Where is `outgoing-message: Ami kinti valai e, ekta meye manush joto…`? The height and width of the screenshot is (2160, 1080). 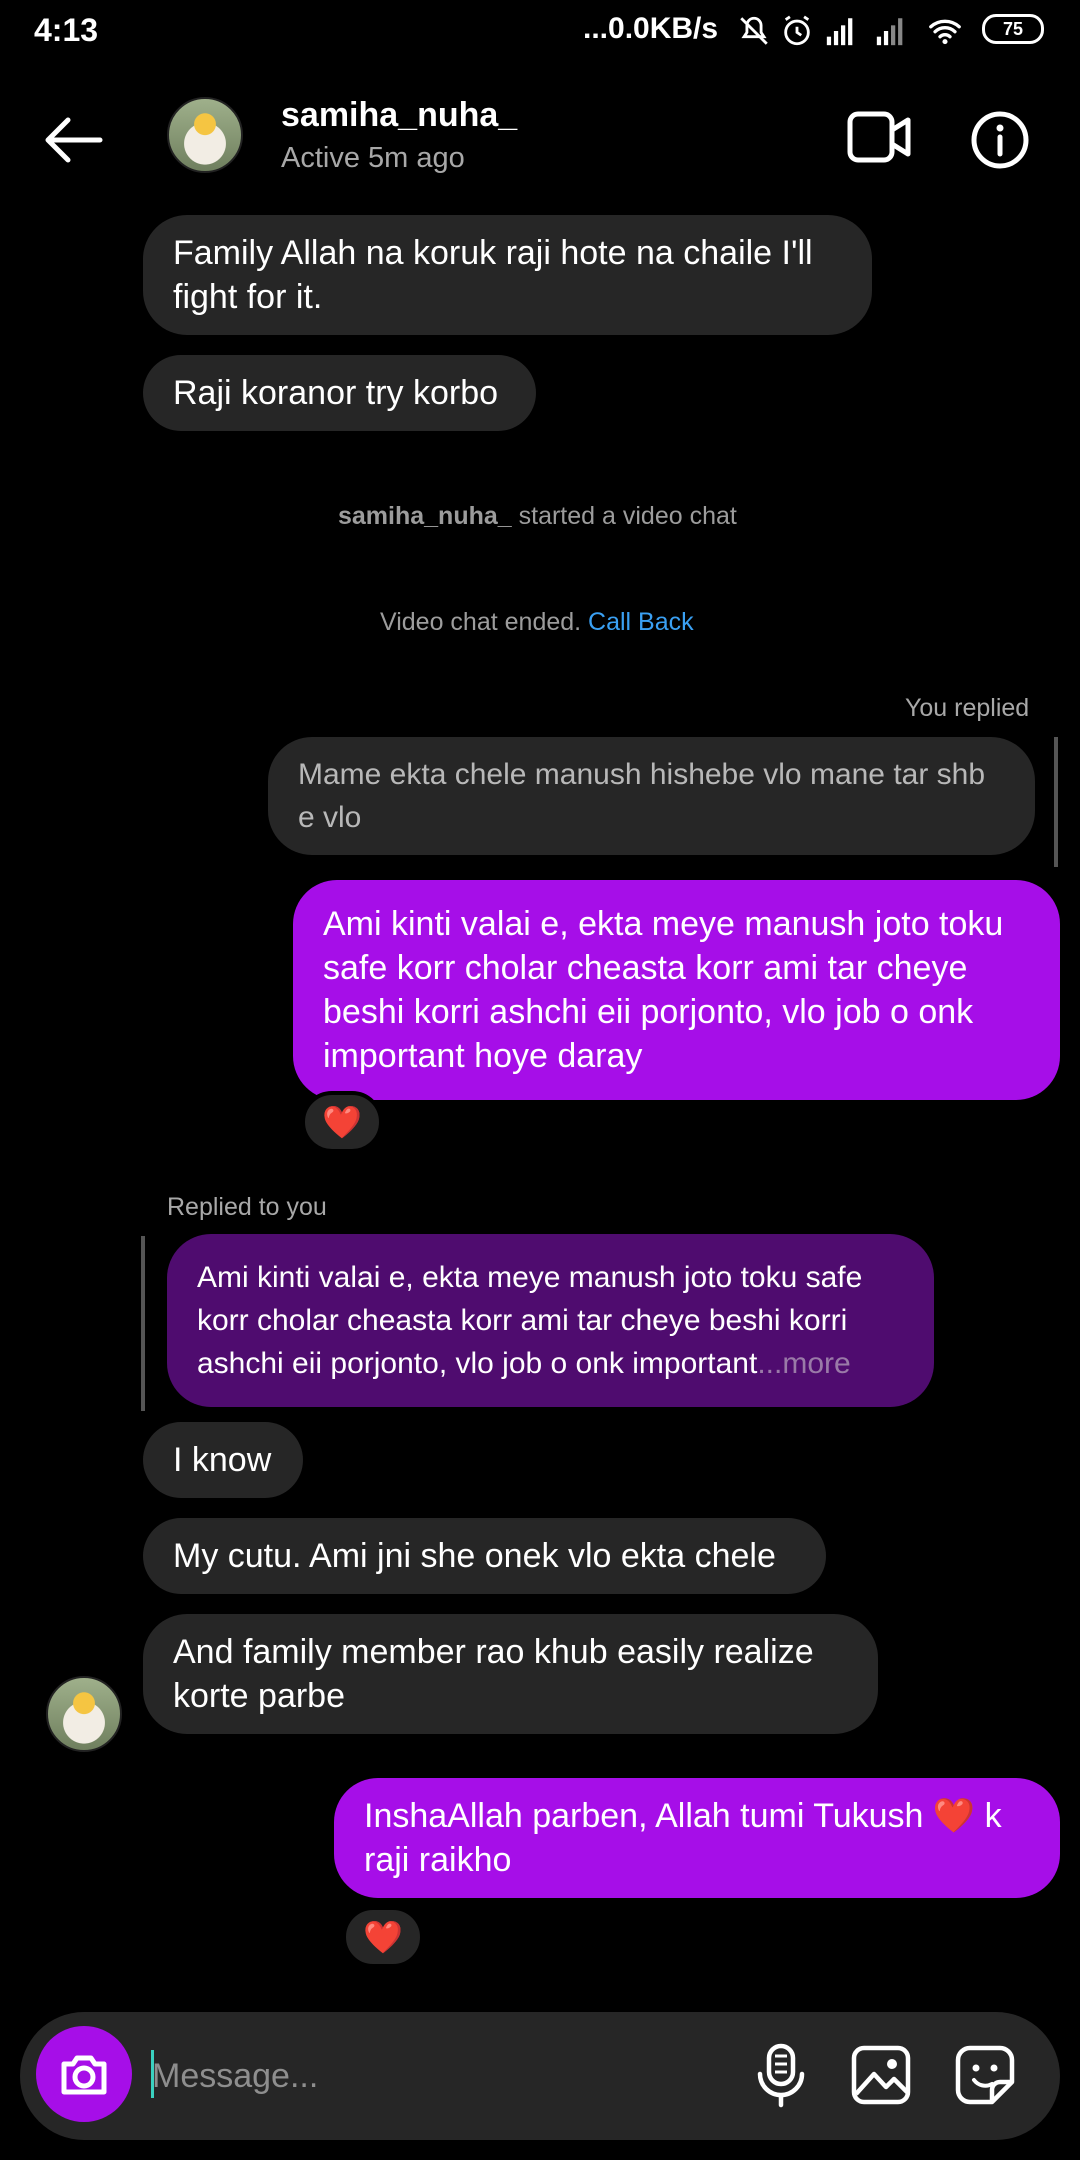 outgoing-message: Ami kinti valai e, ekta meye manush joto… is located at coordinates (676, 990).